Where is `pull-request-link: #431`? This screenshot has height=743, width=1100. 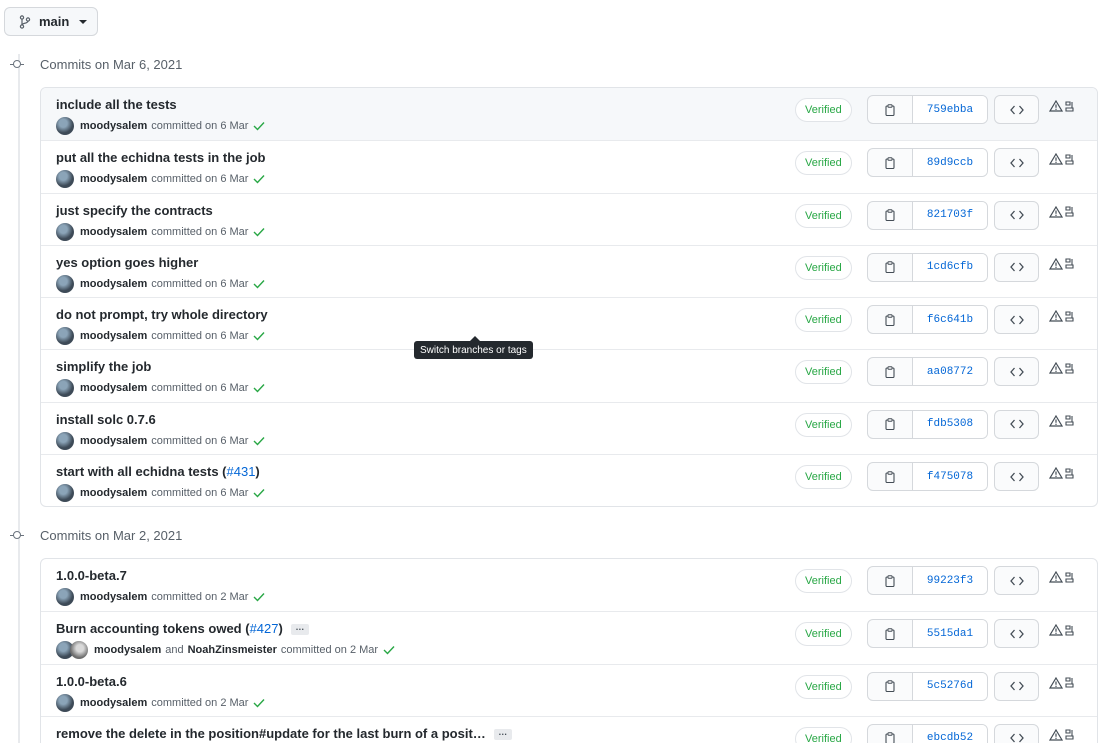
pull-request-link: #431 is located at coordinates (241, 471).